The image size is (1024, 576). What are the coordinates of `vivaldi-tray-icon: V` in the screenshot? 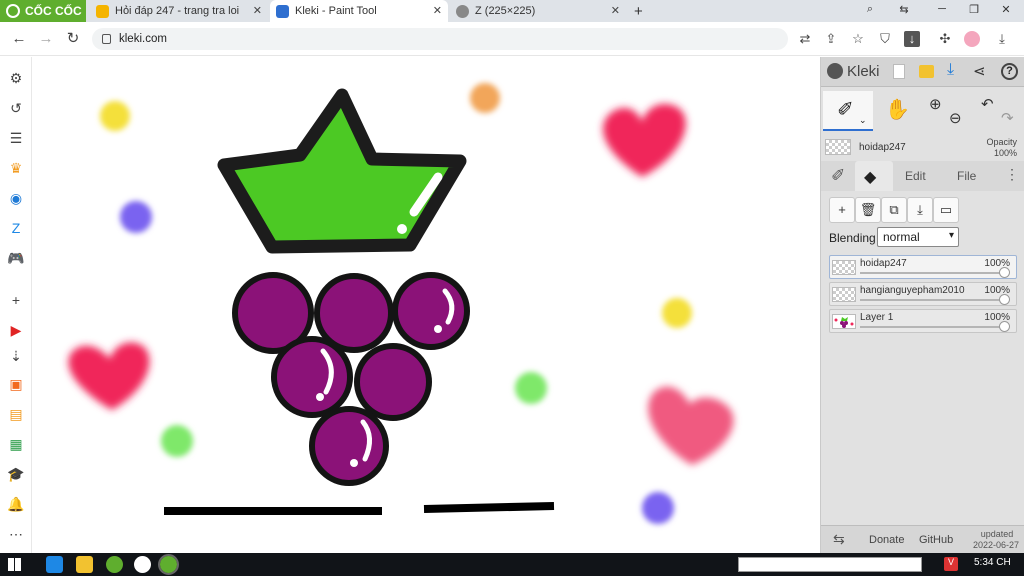 It's located at (951, 564).